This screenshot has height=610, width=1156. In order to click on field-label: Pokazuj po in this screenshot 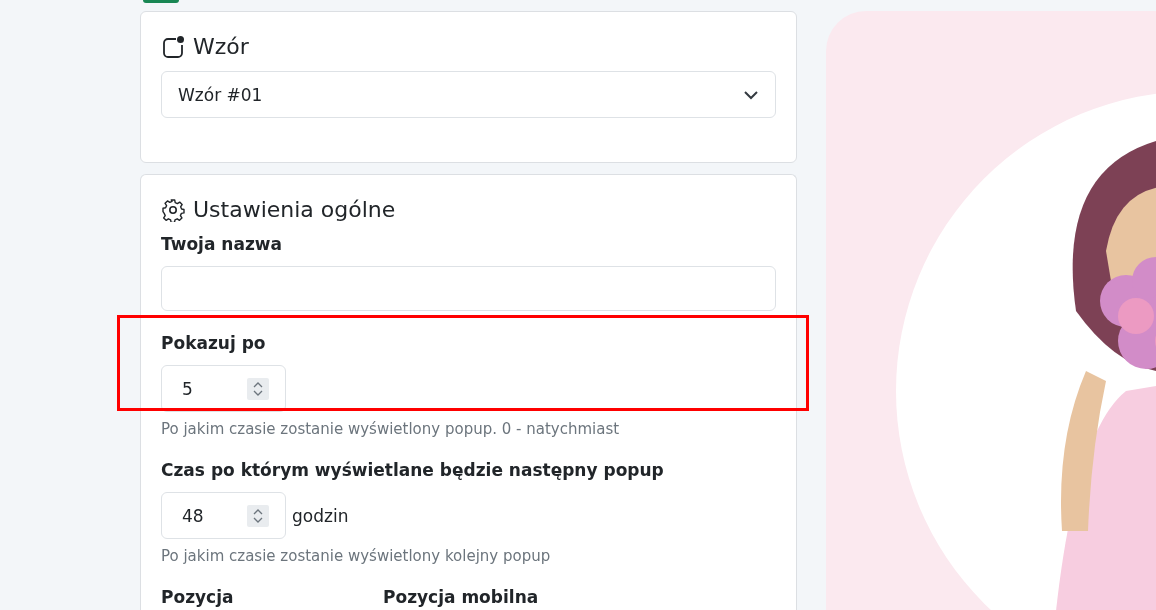, I will do `click(214, 343)`.